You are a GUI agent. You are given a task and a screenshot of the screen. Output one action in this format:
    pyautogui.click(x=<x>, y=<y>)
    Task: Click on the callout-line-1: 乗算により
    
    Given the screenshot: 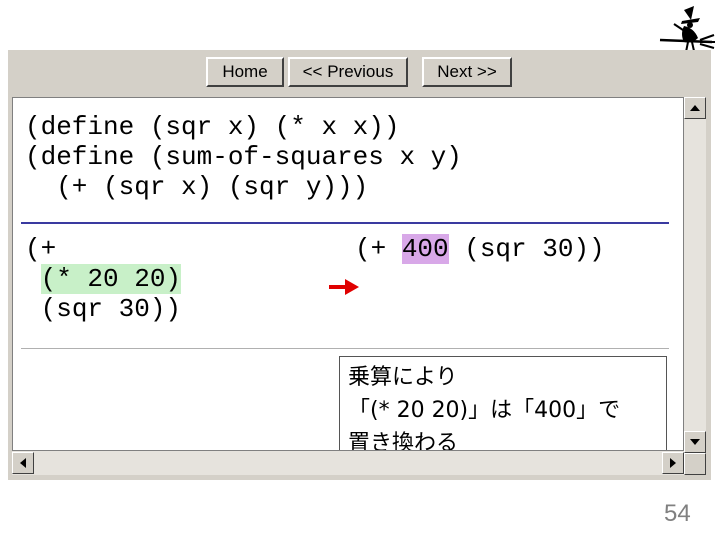 What is the action you would take?
    pyautogui.click(x=403, y=377)
    